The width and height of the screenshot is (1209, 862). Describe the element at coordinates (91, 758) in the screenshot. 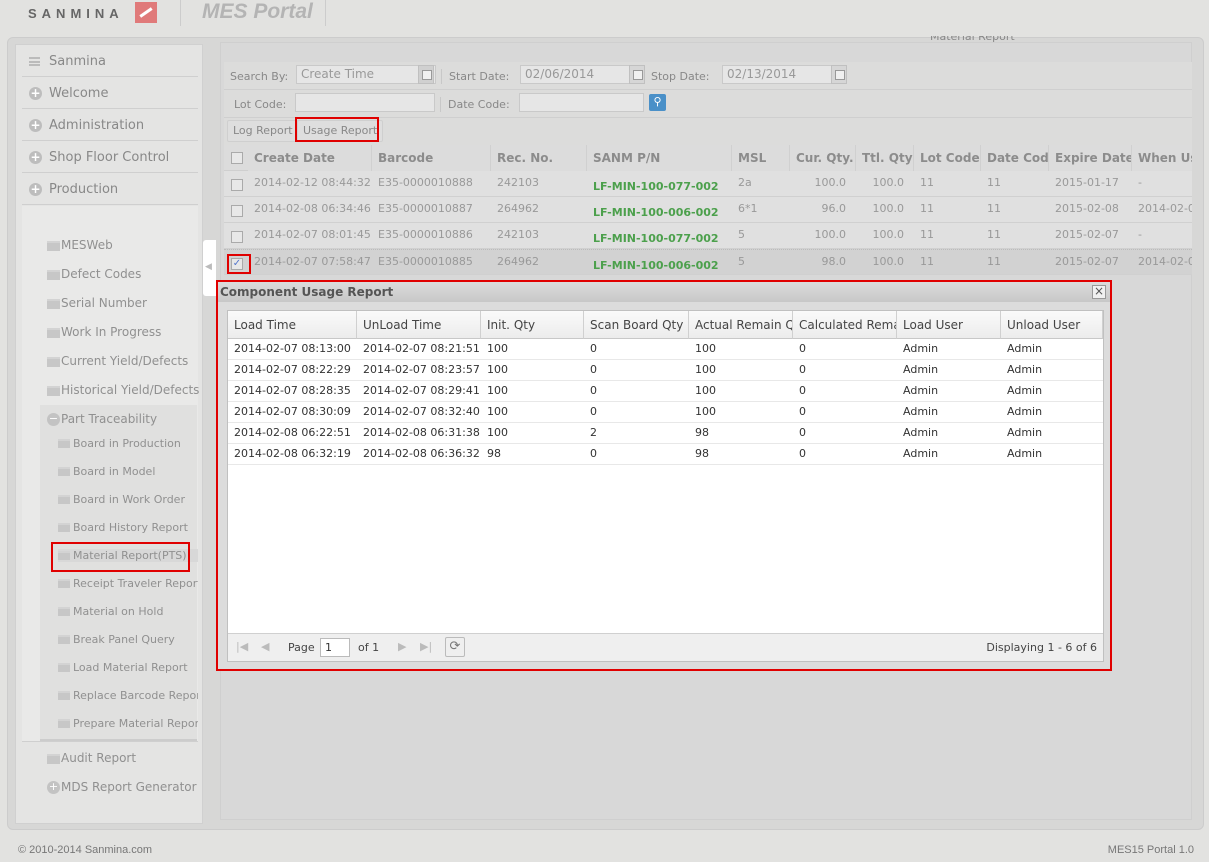

I see `sidebar-item-audit-report: Audit Report` at that location.